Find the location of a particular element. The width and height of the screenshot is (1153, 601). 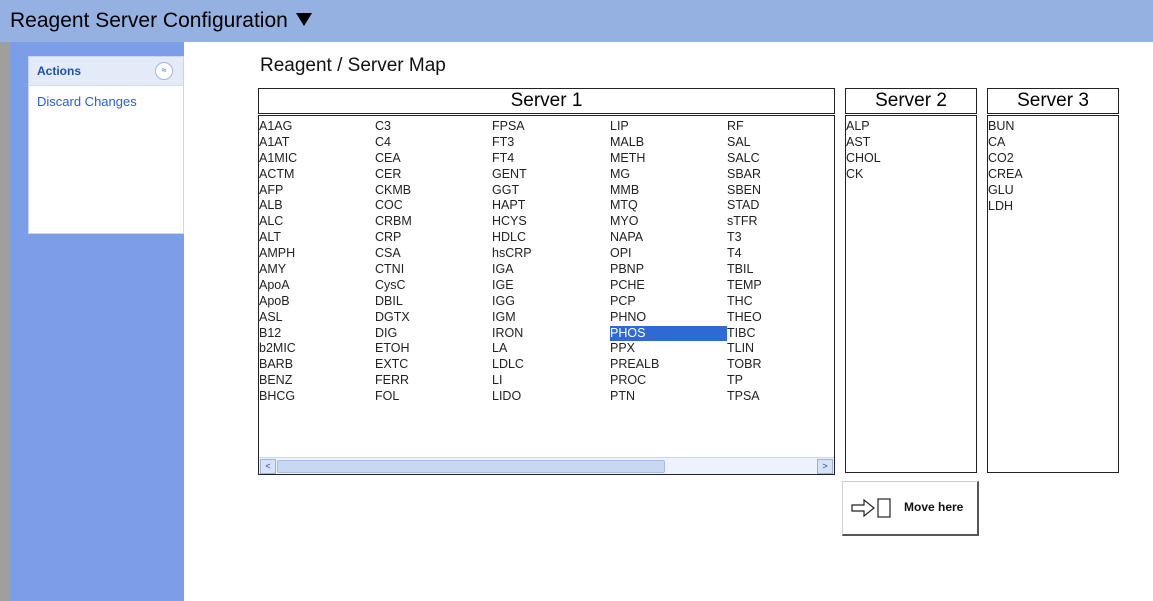

reagent-item: TOBR is located at coordinates (779, 365).